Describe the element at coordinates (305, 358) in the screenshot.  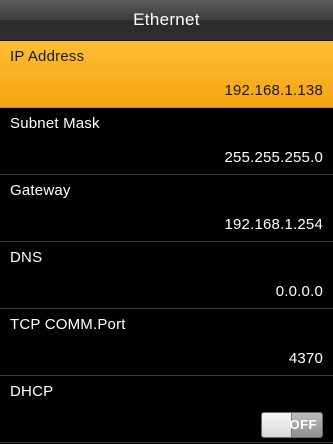
I see `setting-value: 4370` at that location.